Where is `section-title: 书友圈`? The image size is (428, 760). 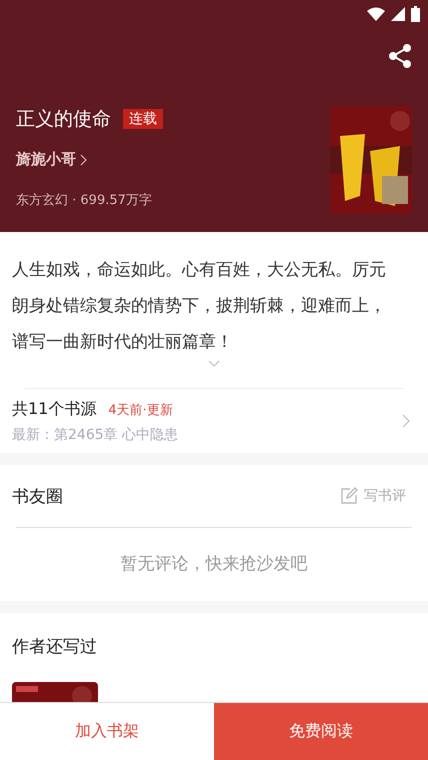
section-title: 书友圈 is located at coordinates (37, 497).